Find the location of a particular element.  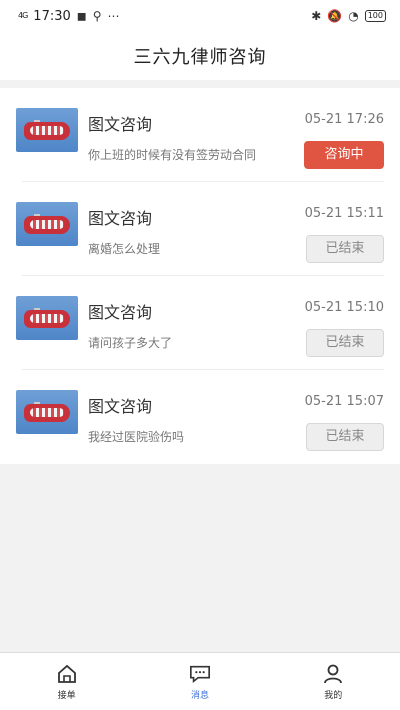

consultation-time: 05-21 17:26 is located at coordinates (344, 119).